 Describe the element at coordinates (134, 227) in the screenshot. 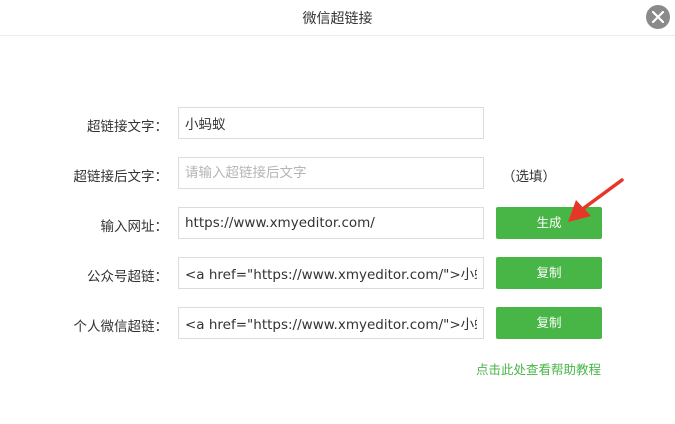

I see `url-label: 输入网址：` at that location.